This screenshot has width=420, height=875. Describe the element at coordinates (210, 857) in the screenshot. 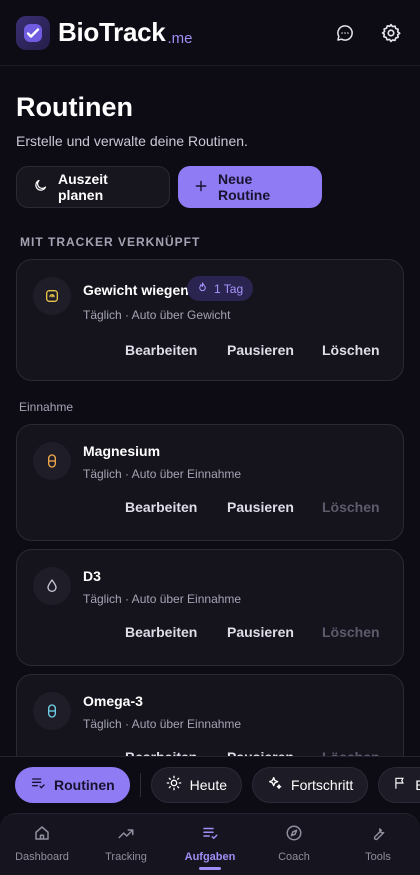

I see `tab-label: Aufgaben` at that location.